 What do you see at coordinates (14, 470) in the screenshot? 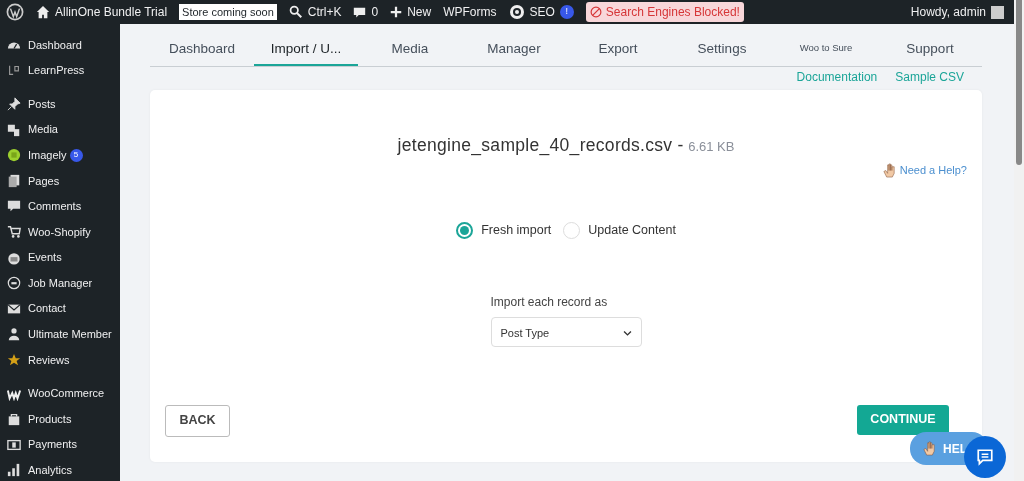
I see `bar-chart-icon` at bounding box center [14, 470].